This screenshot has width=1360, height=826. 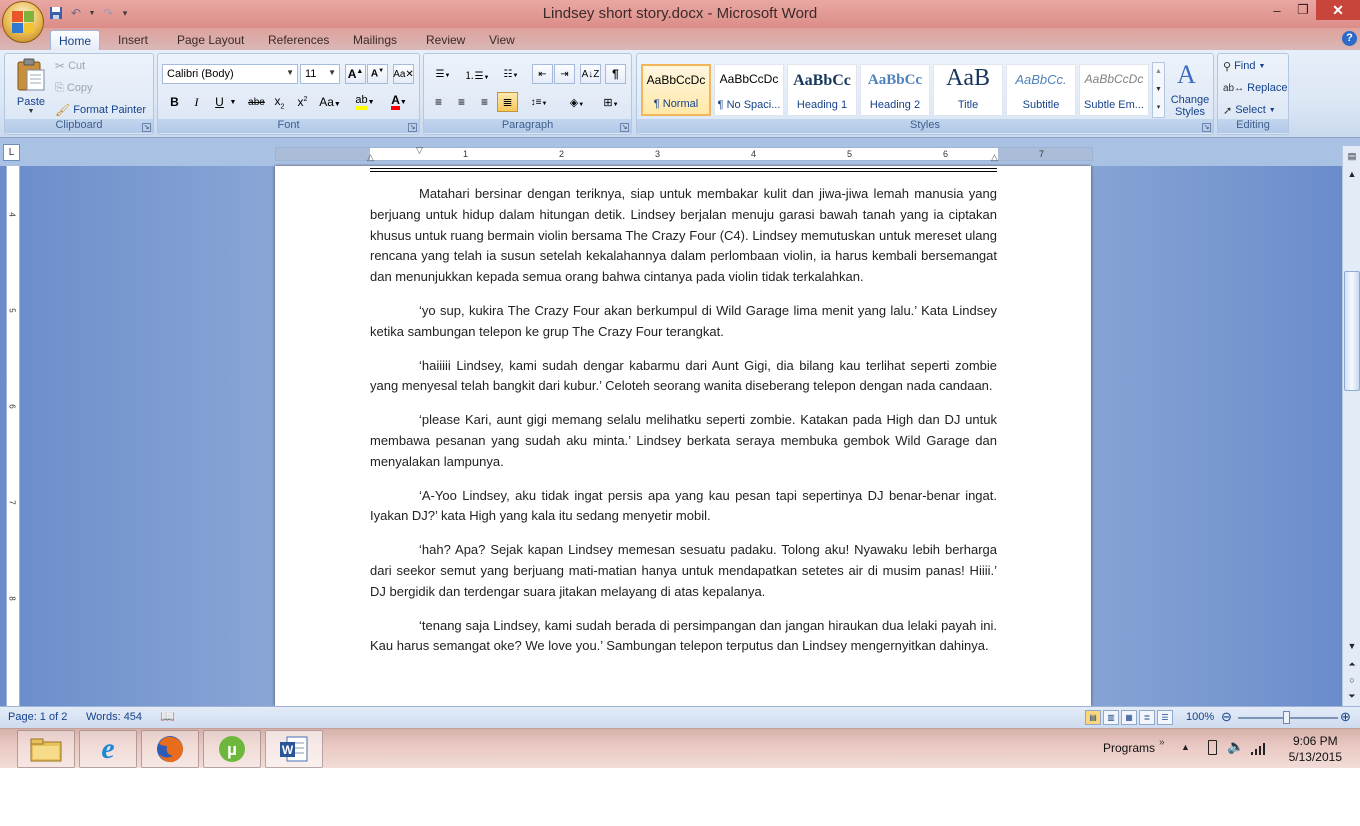 I want to click on sort-button: A↓Z, so click(x=590, y=74).